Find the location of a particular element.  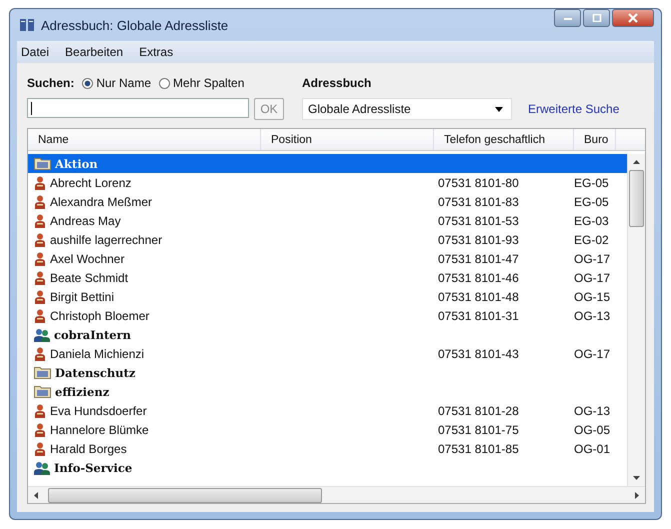

phone-number: 07531 8101-93 is located at coordinates (478, 239).